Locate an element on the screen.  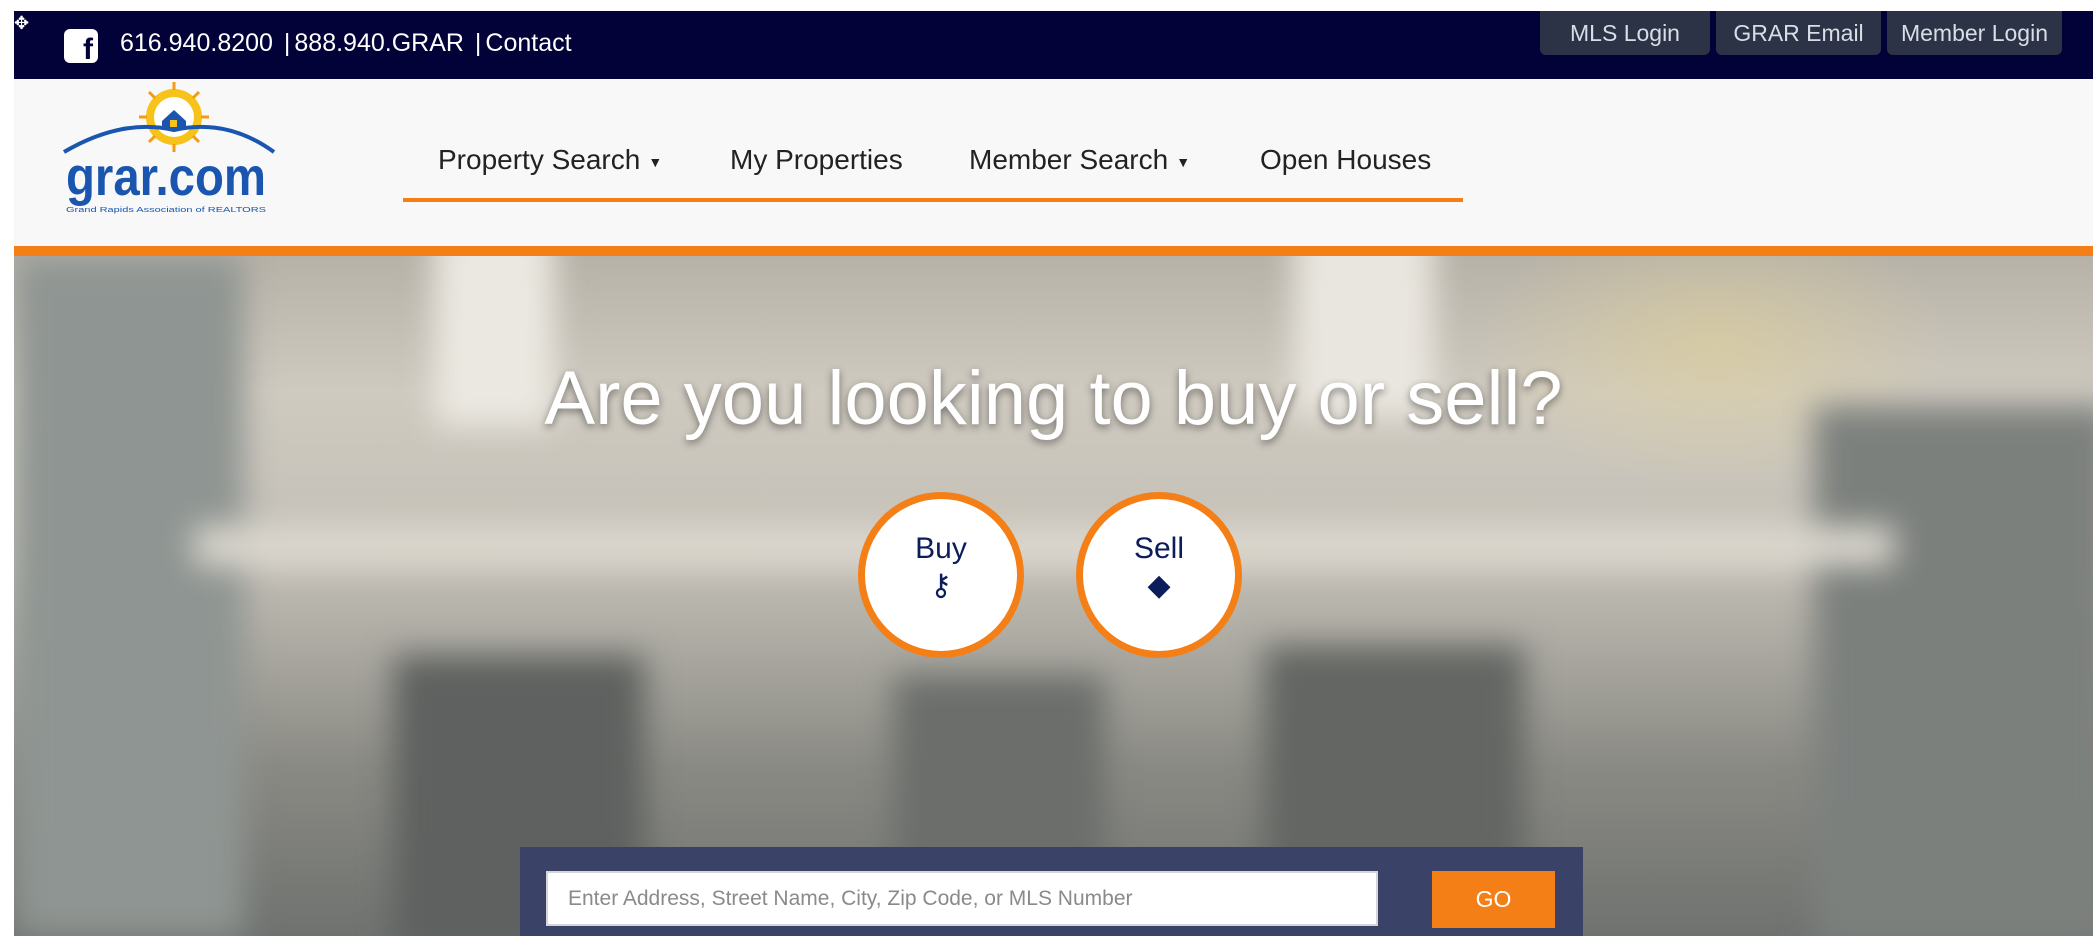
tag-icon: ◆ is located at coordinates (1159, 585).